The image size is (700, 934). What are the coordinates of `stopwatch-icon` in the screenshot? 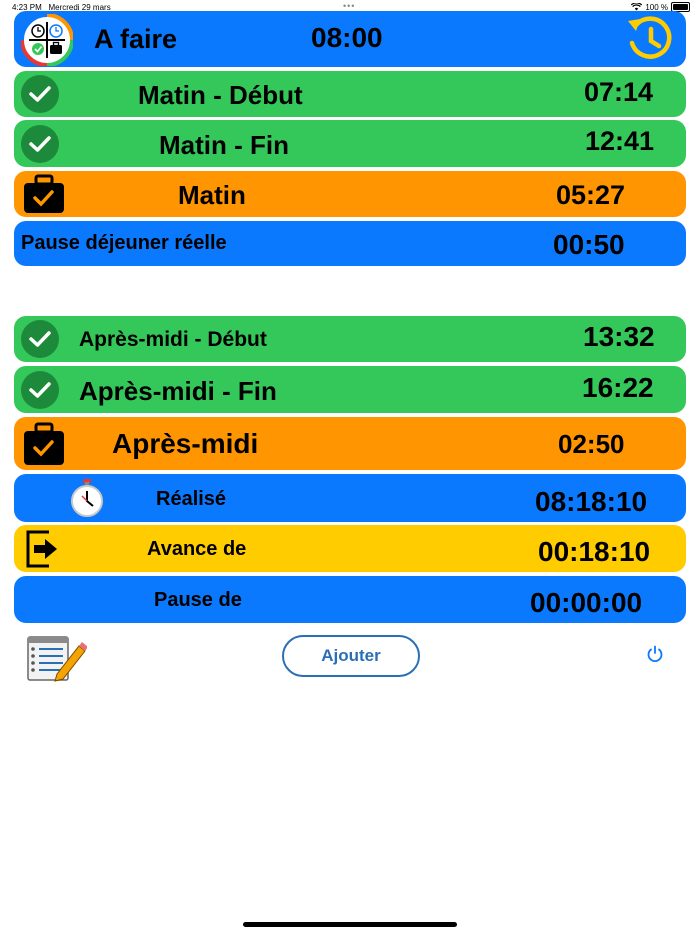 It's located at (87, 498).